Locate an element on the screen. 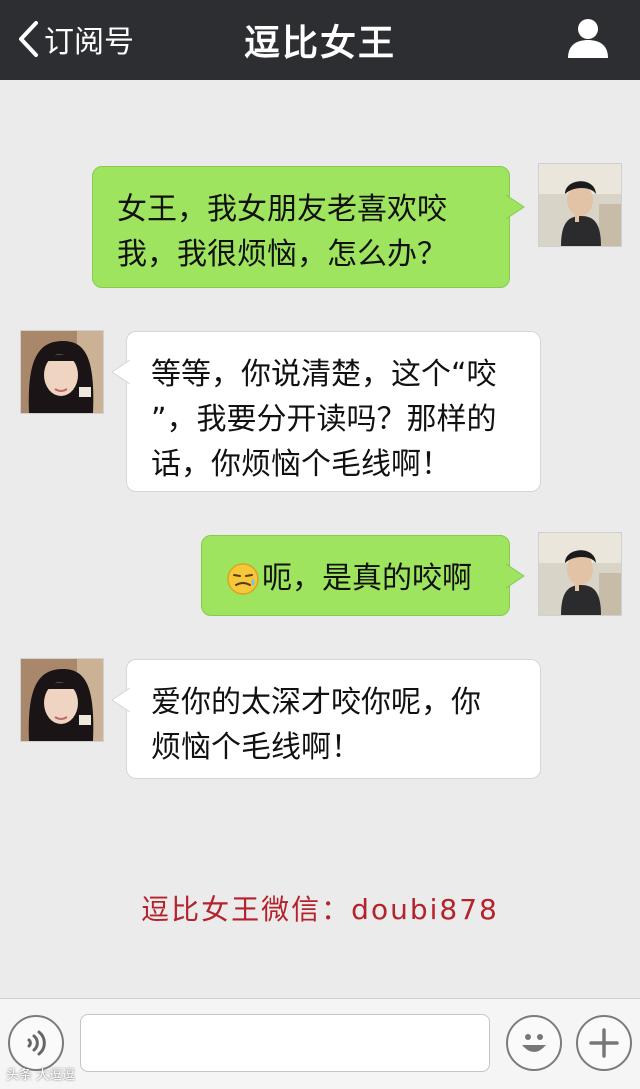 This screenshot has height=1089, width=640. smiley-icon is located at coordinates (534, 1043).